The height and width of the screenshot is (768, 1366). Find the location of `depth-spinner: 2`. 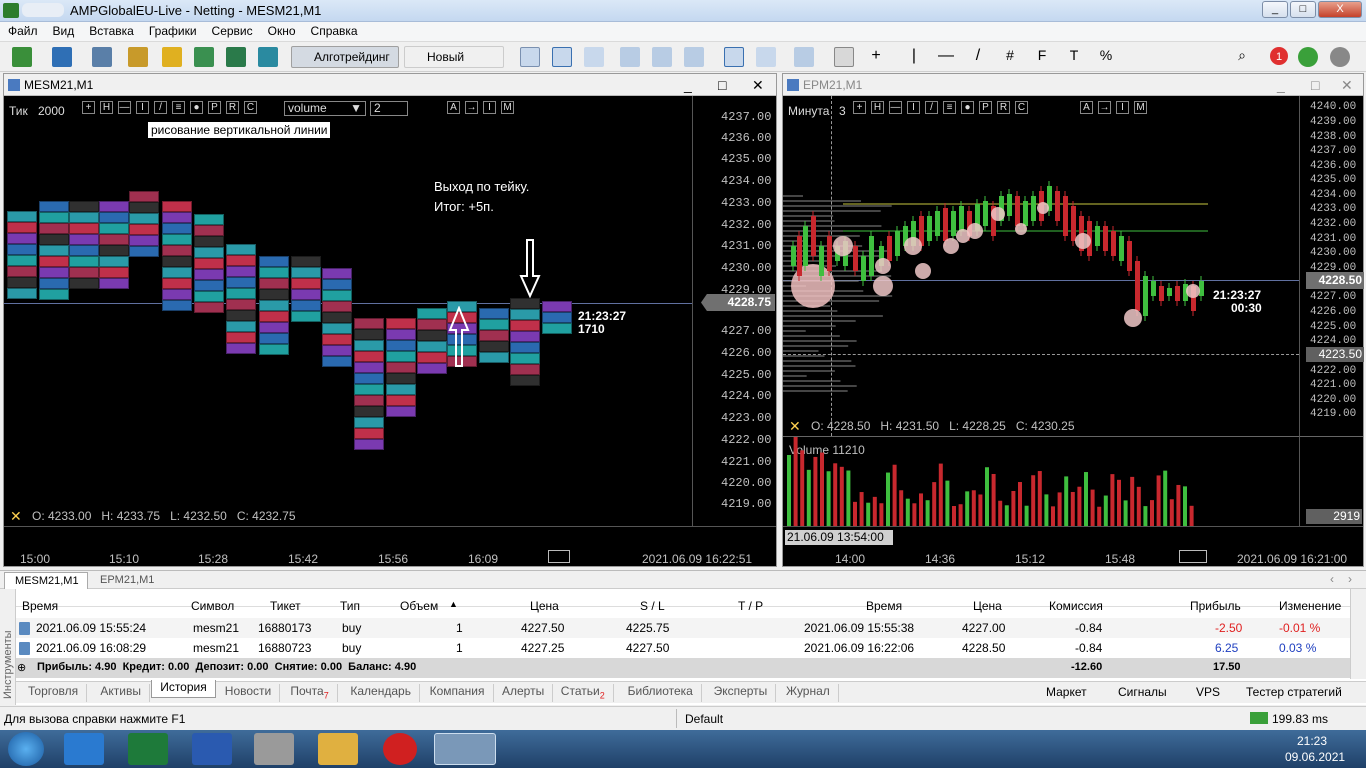

depth-spinner: 2 is located at coordinates (389, 108).